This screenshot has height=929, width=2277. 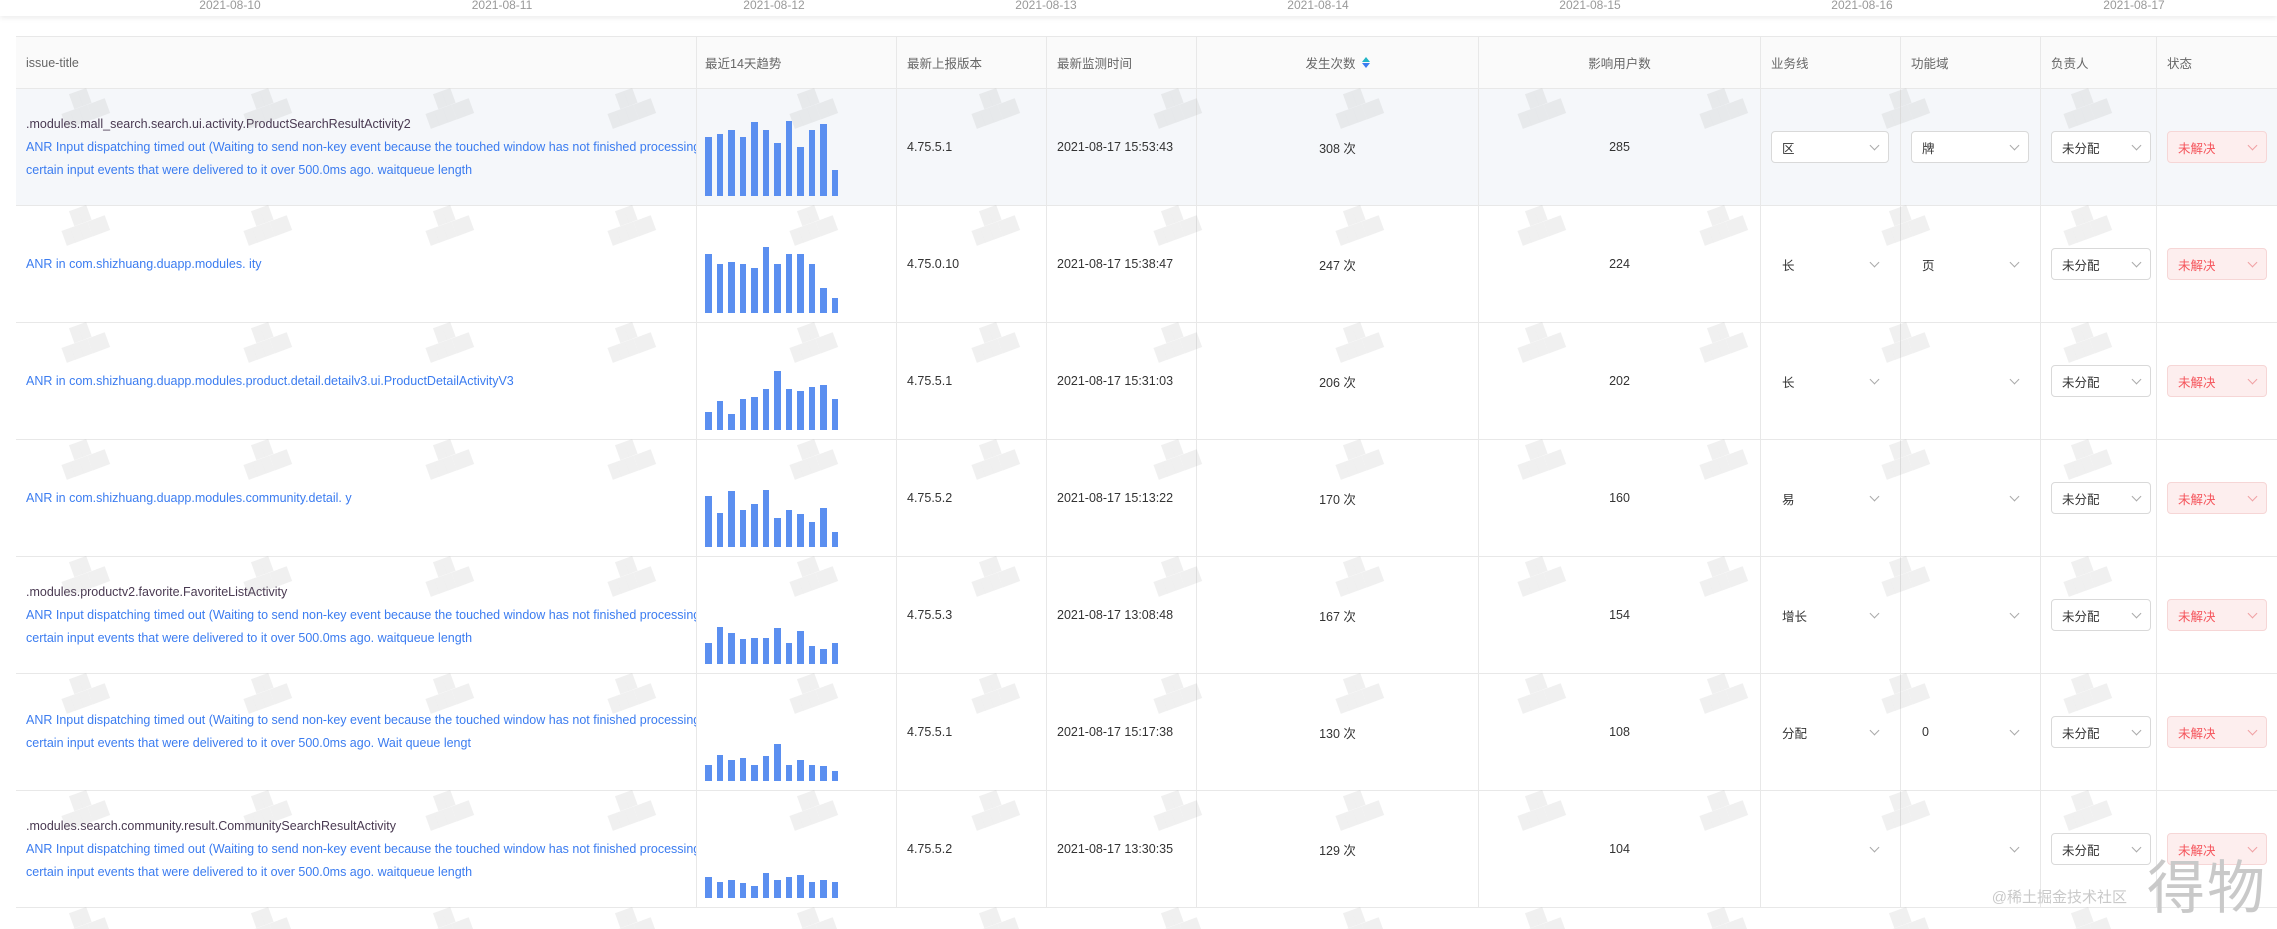 What do you see at coordinates (144, 264) in the screenshot?
I see `issue-title-link: ANR in com.shizhuang.duapp.modules. ity` at bounding box center [144, 264].